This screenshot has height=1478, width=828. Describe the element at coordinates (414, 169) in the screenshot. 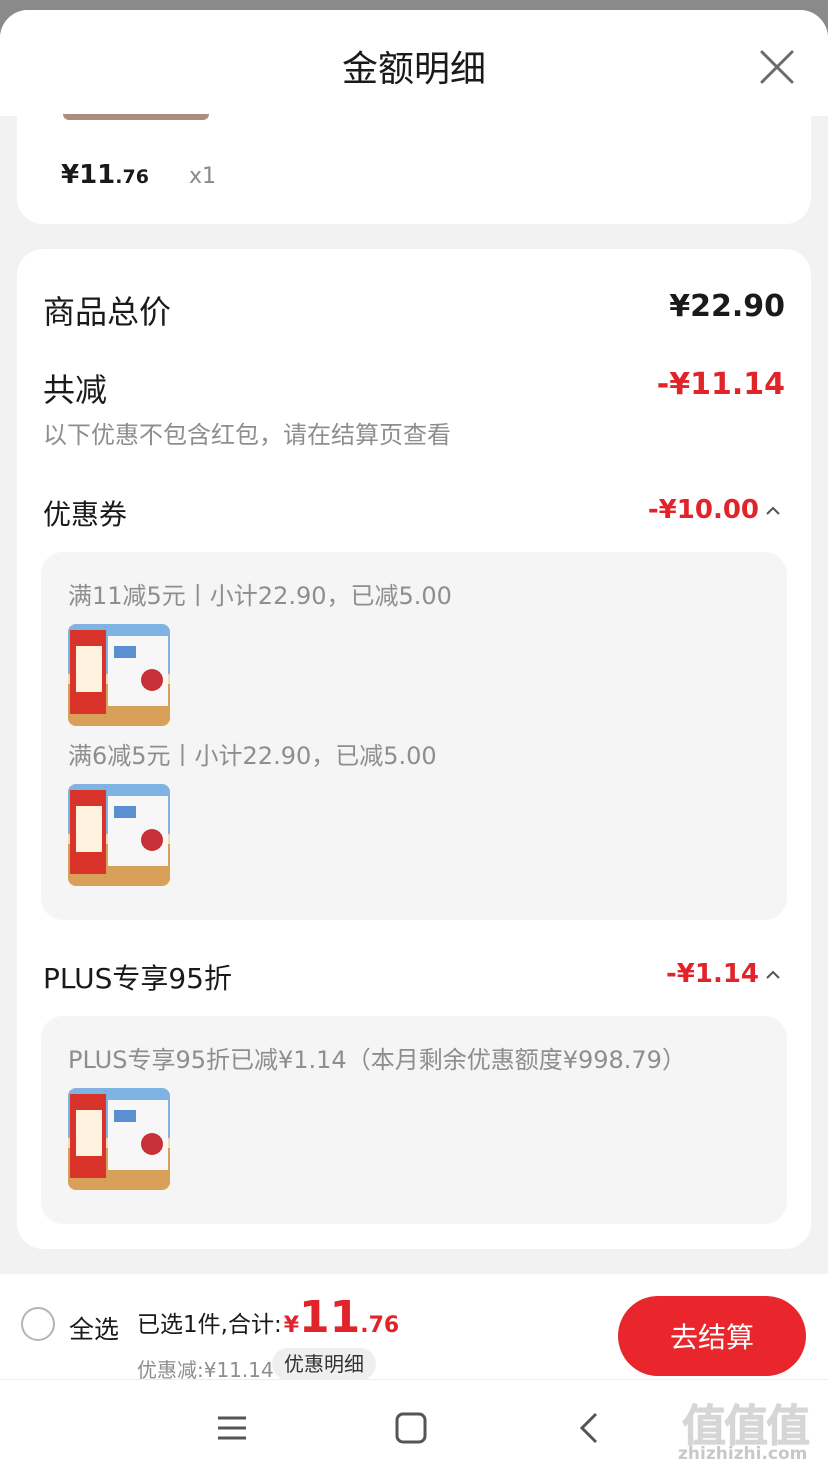

I see `item-card: ¥11.76 x1` at that location.